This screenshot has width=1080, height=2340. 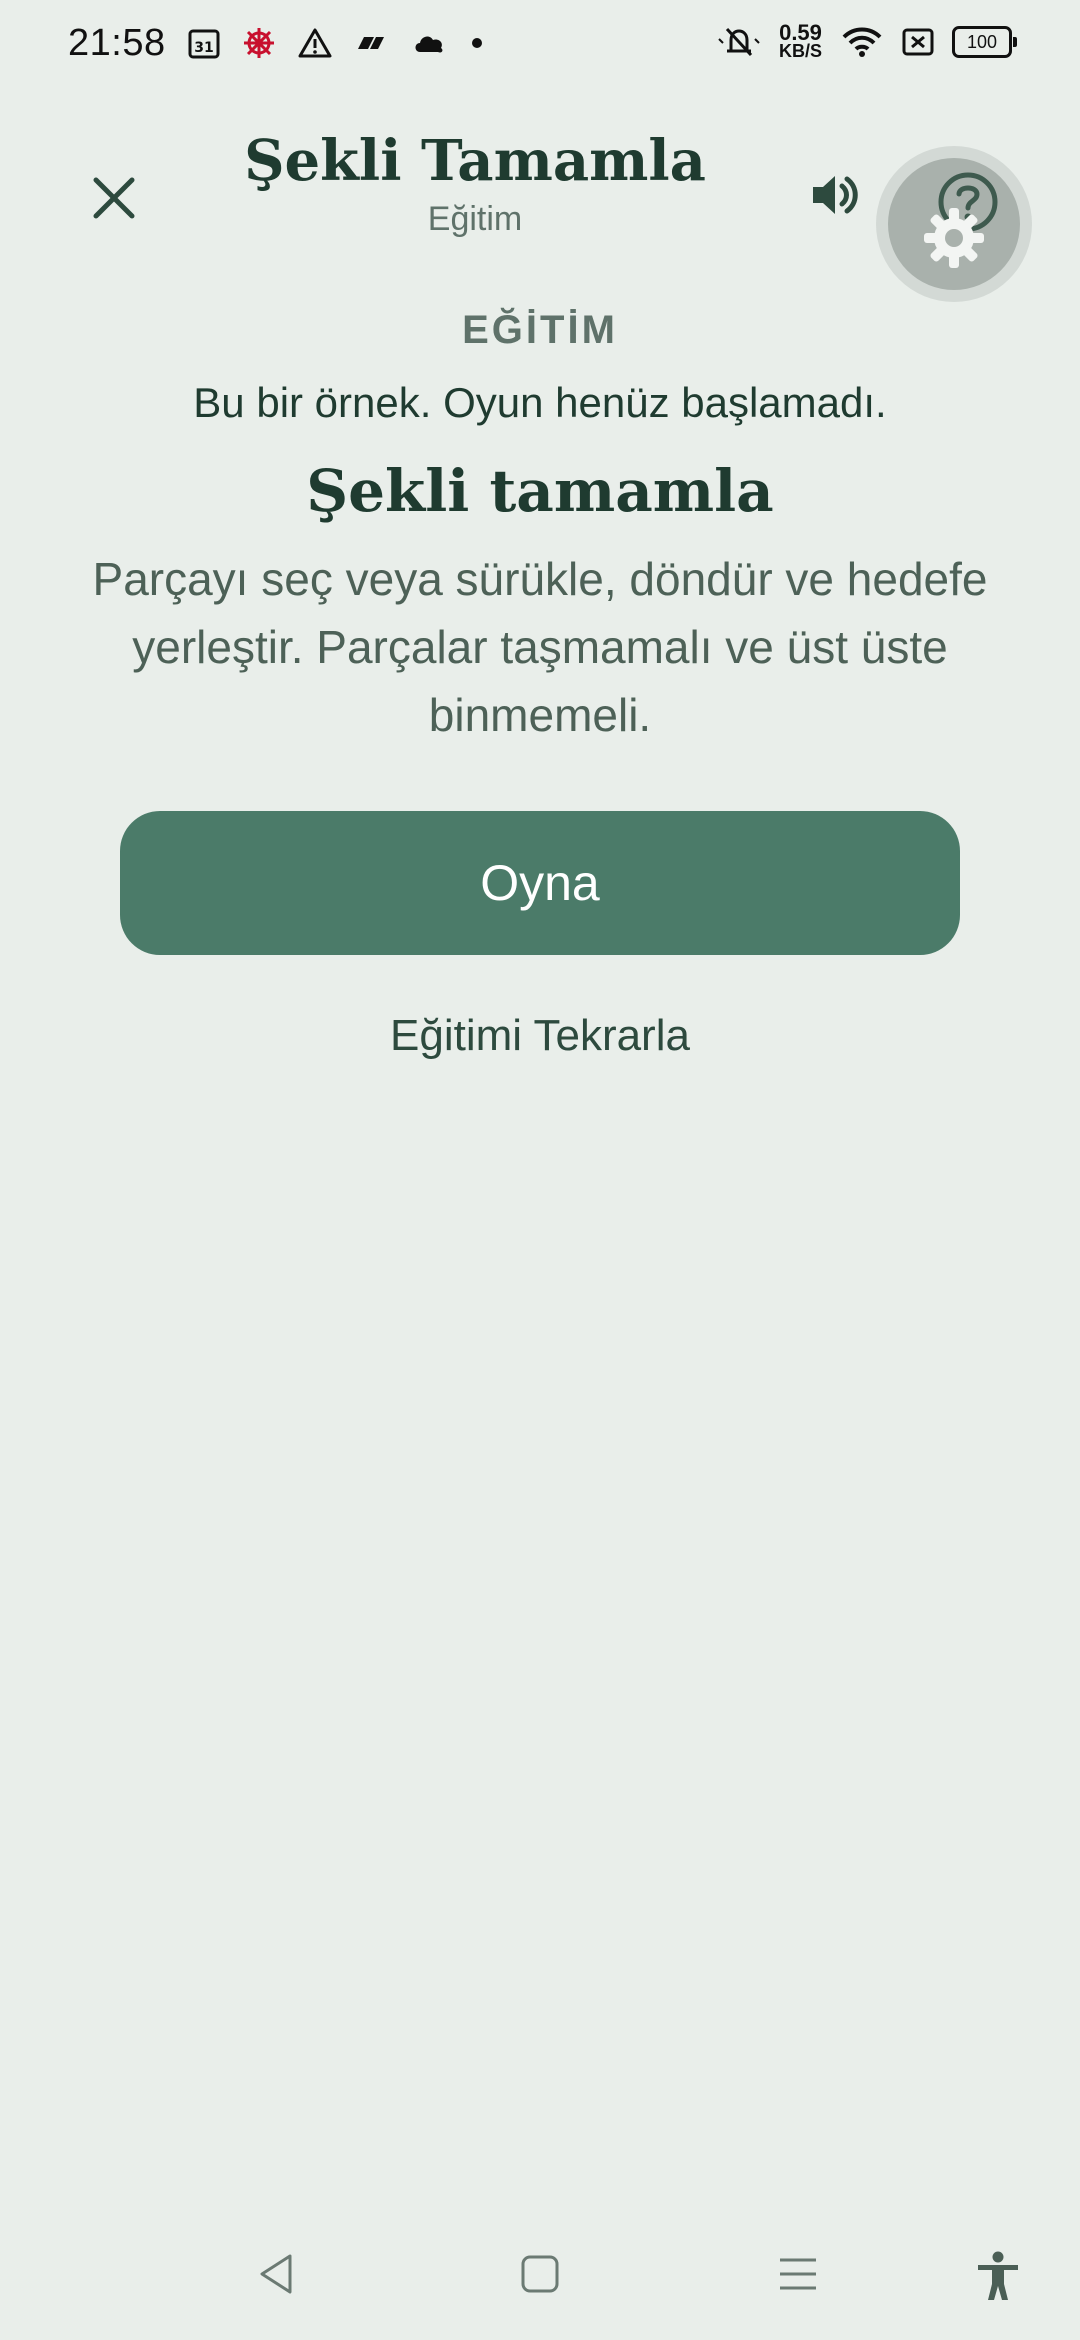 What do you see at coordinates (540, 1036) in the screenshot?
I see `repeat-tutorial-button: Eğitimi Tekrarla` at bounding box center [540, 1036].